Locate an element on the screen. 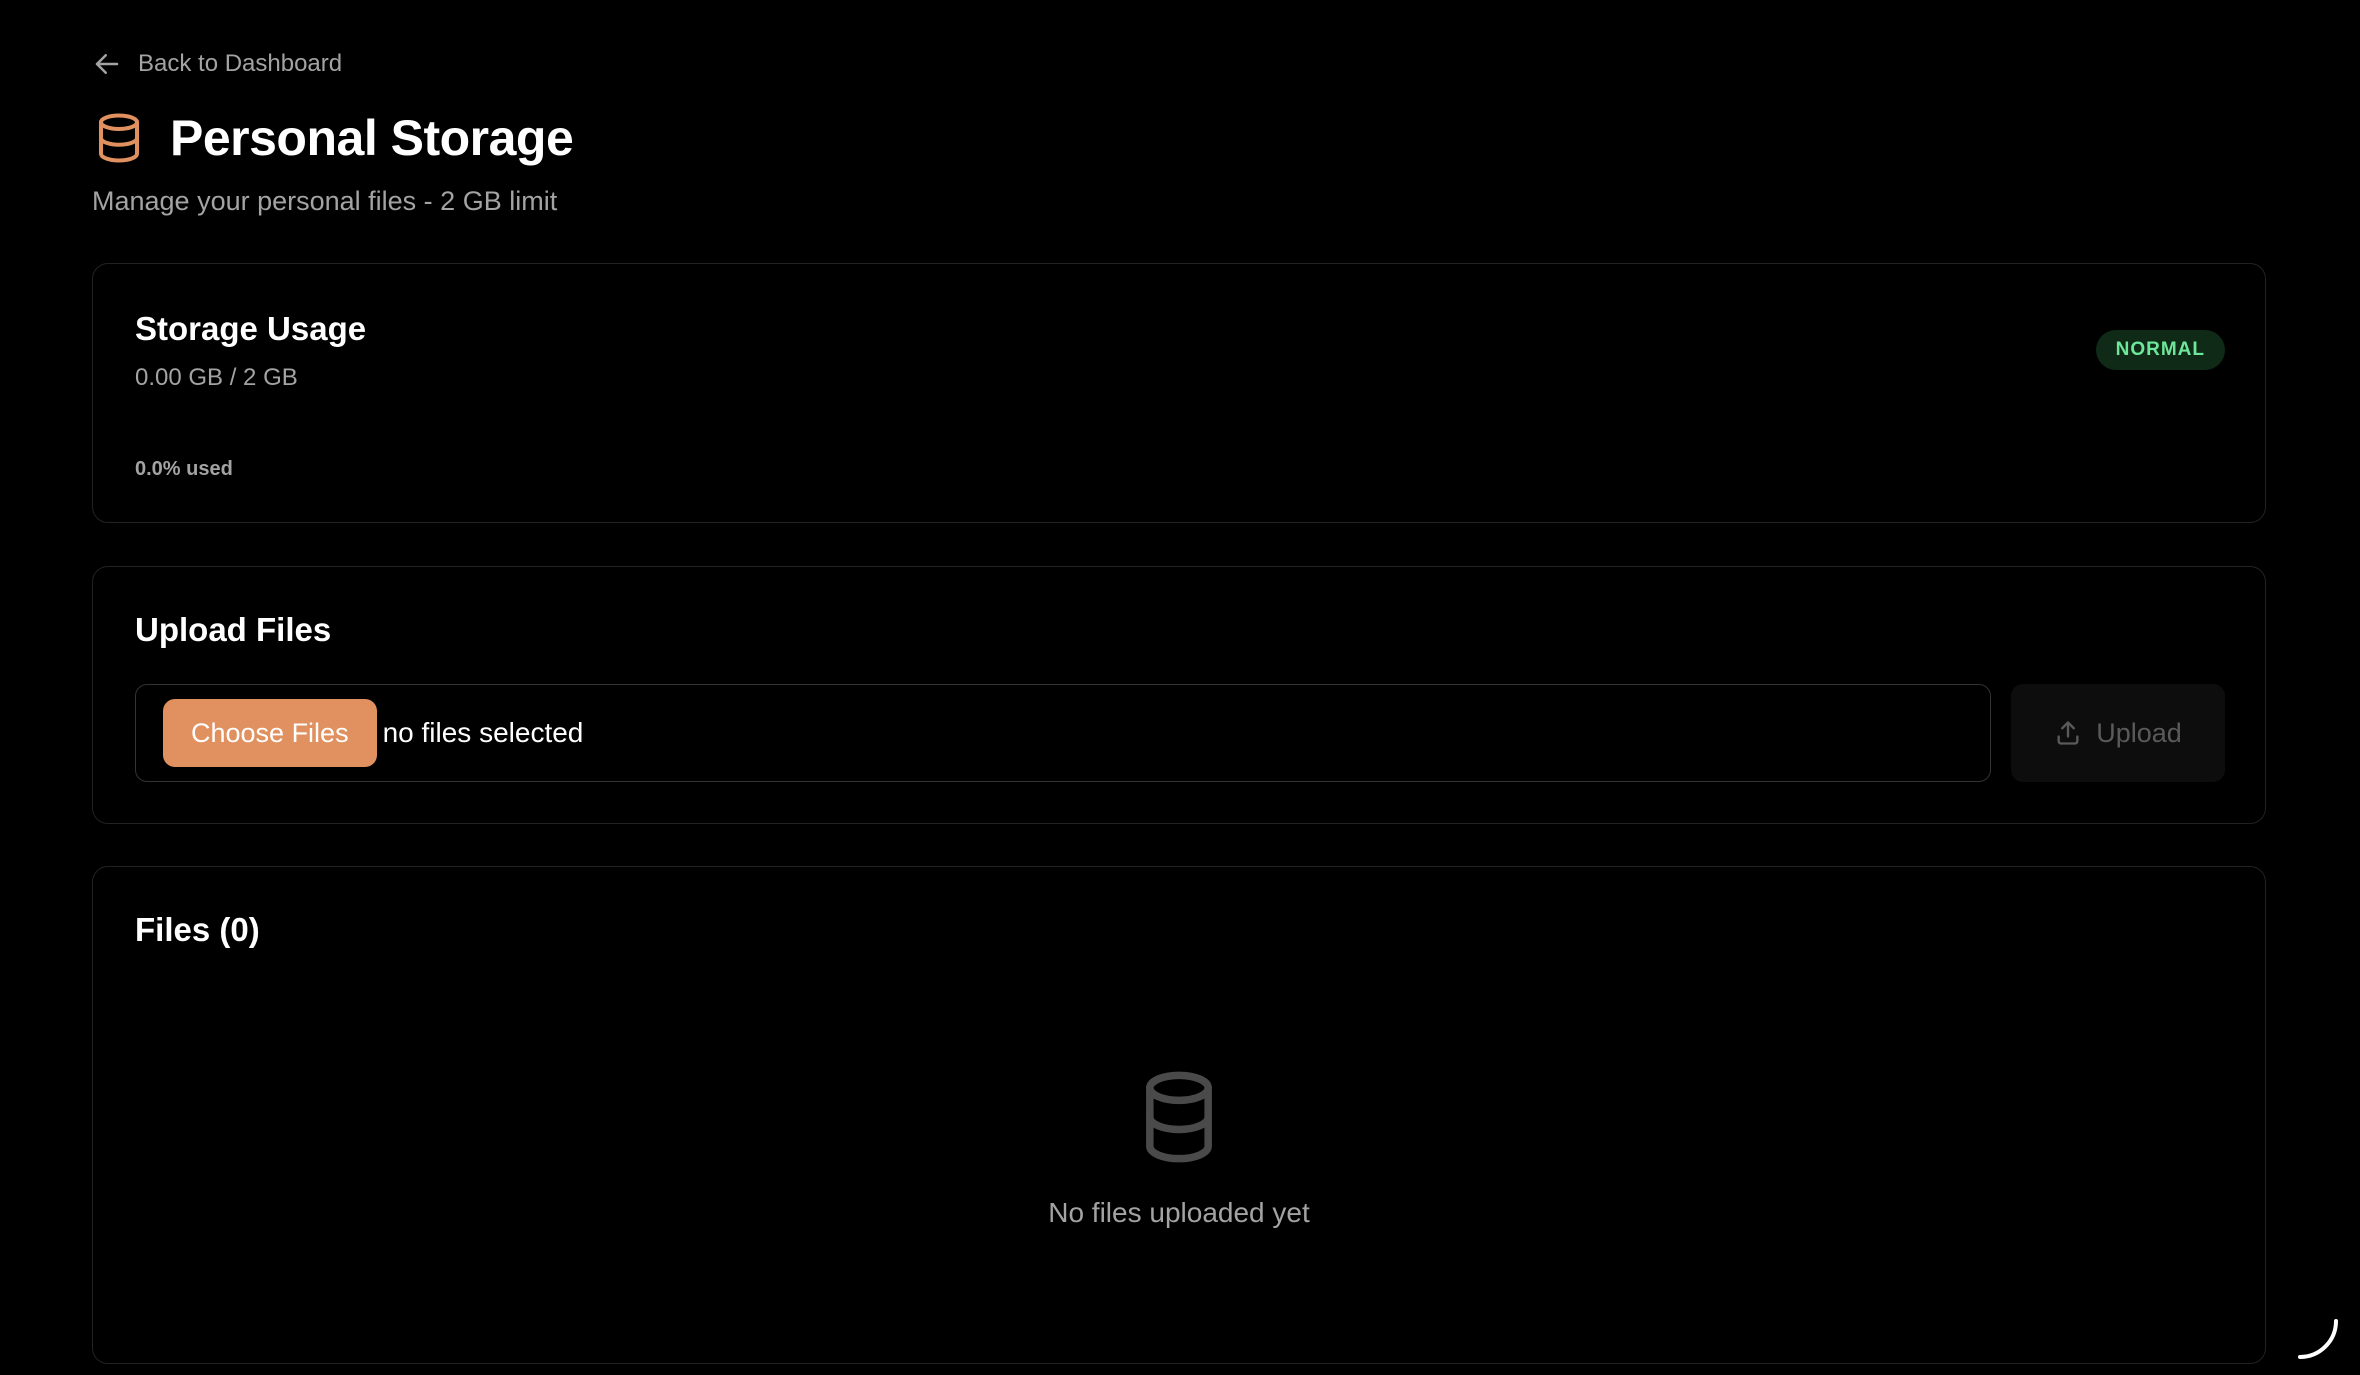 The image size is (2360, 1375). storage-usage-amount: 0.00 GB / 2 GB is located at coordinates (216, 377).